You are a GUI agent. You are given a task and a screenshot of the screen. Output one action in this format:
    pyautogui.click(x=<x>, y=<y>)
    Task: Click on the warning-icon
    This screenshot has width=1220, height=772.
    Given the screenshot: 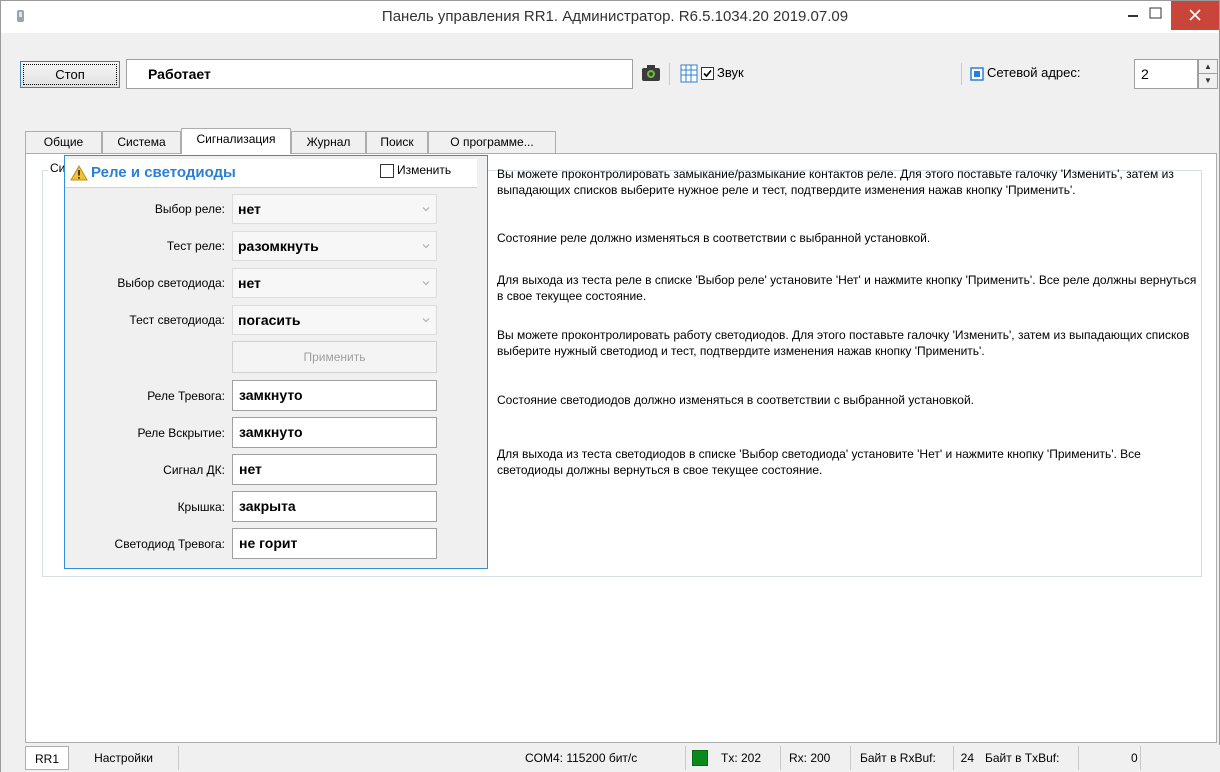 What is the action you would take?
    pyautogui.click(x=79, y=172)
    